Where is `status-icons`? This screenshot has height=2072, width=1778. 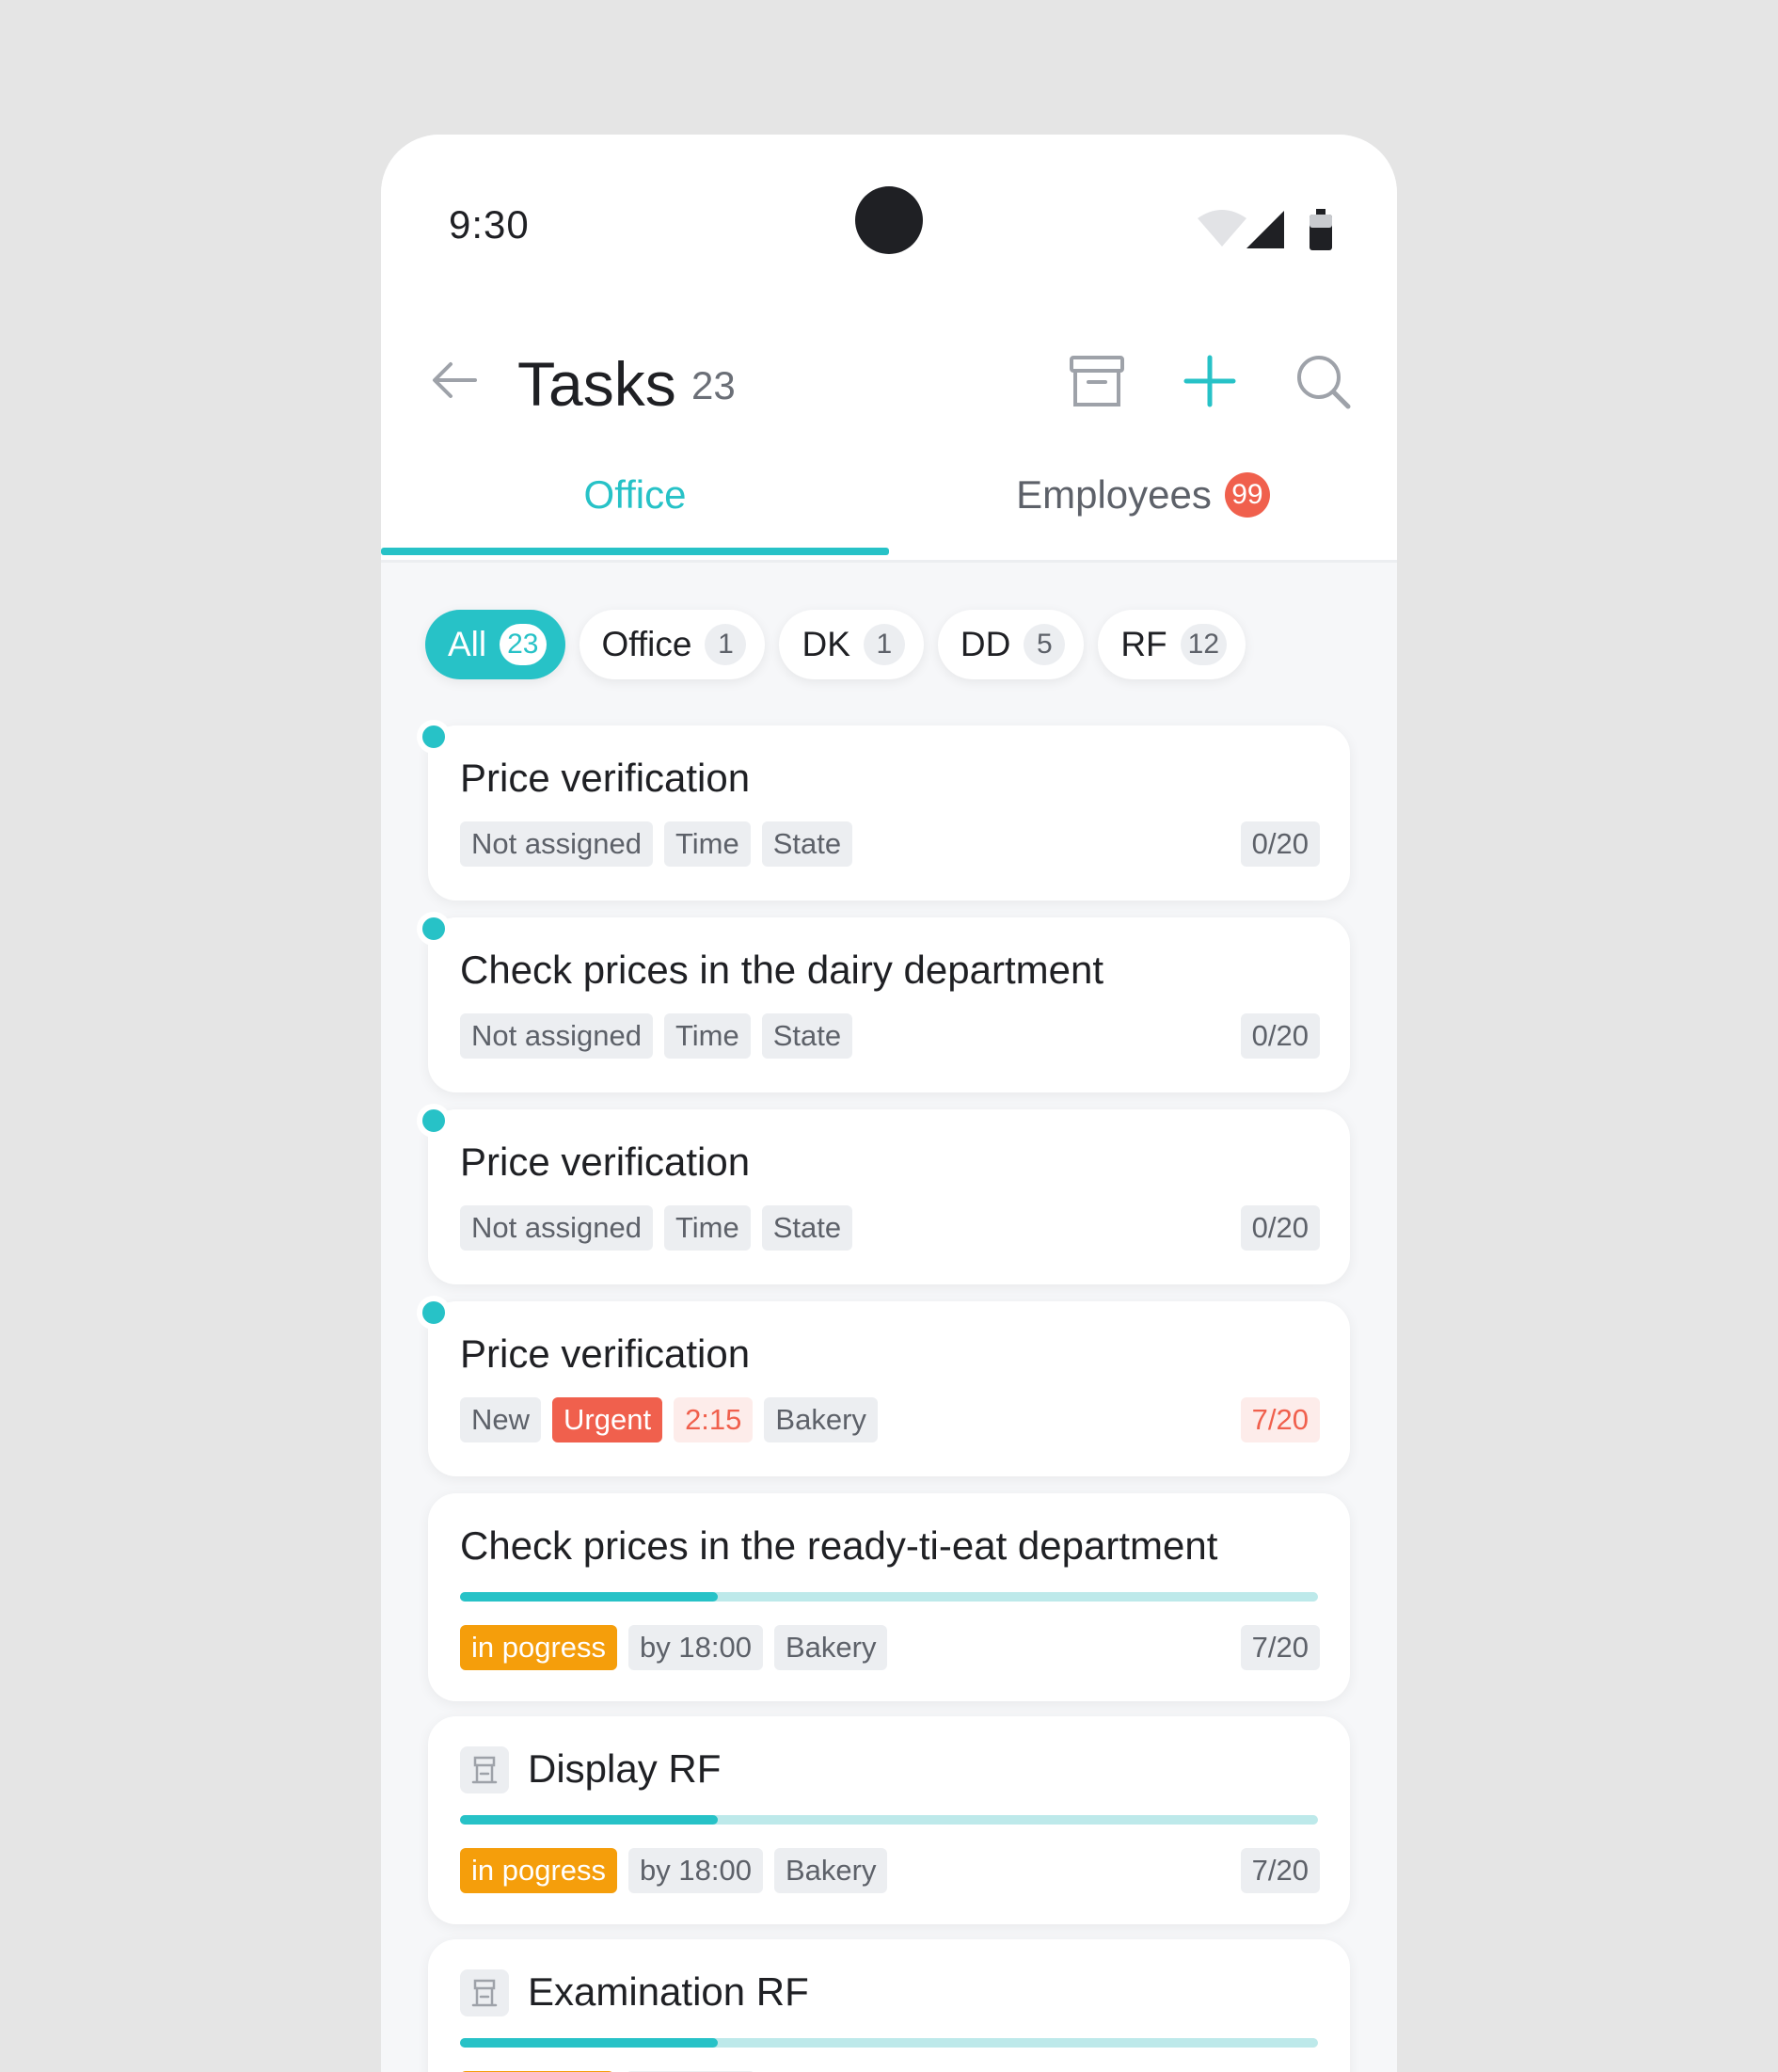
status-icons is located at coordinates (1265, 230).